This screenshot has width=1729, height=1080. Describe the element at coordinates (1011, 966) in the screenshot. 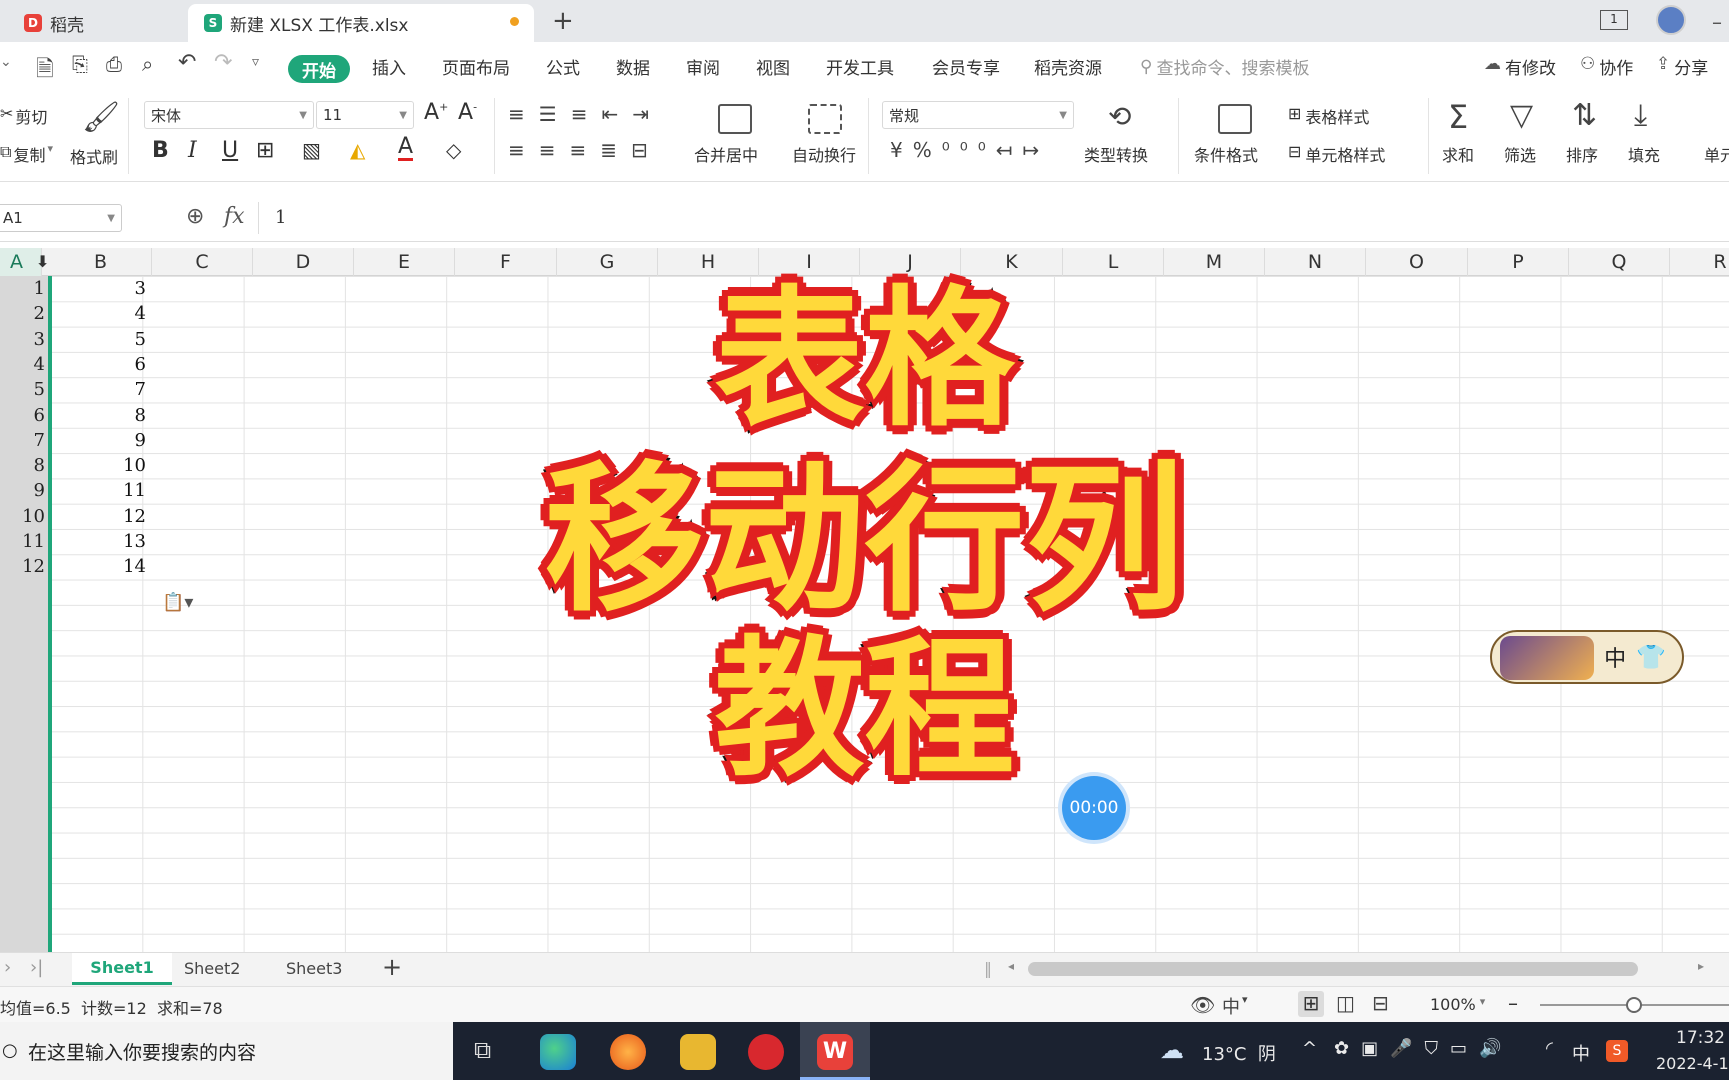

I see `scroll-left-icon: ◂` at that location.